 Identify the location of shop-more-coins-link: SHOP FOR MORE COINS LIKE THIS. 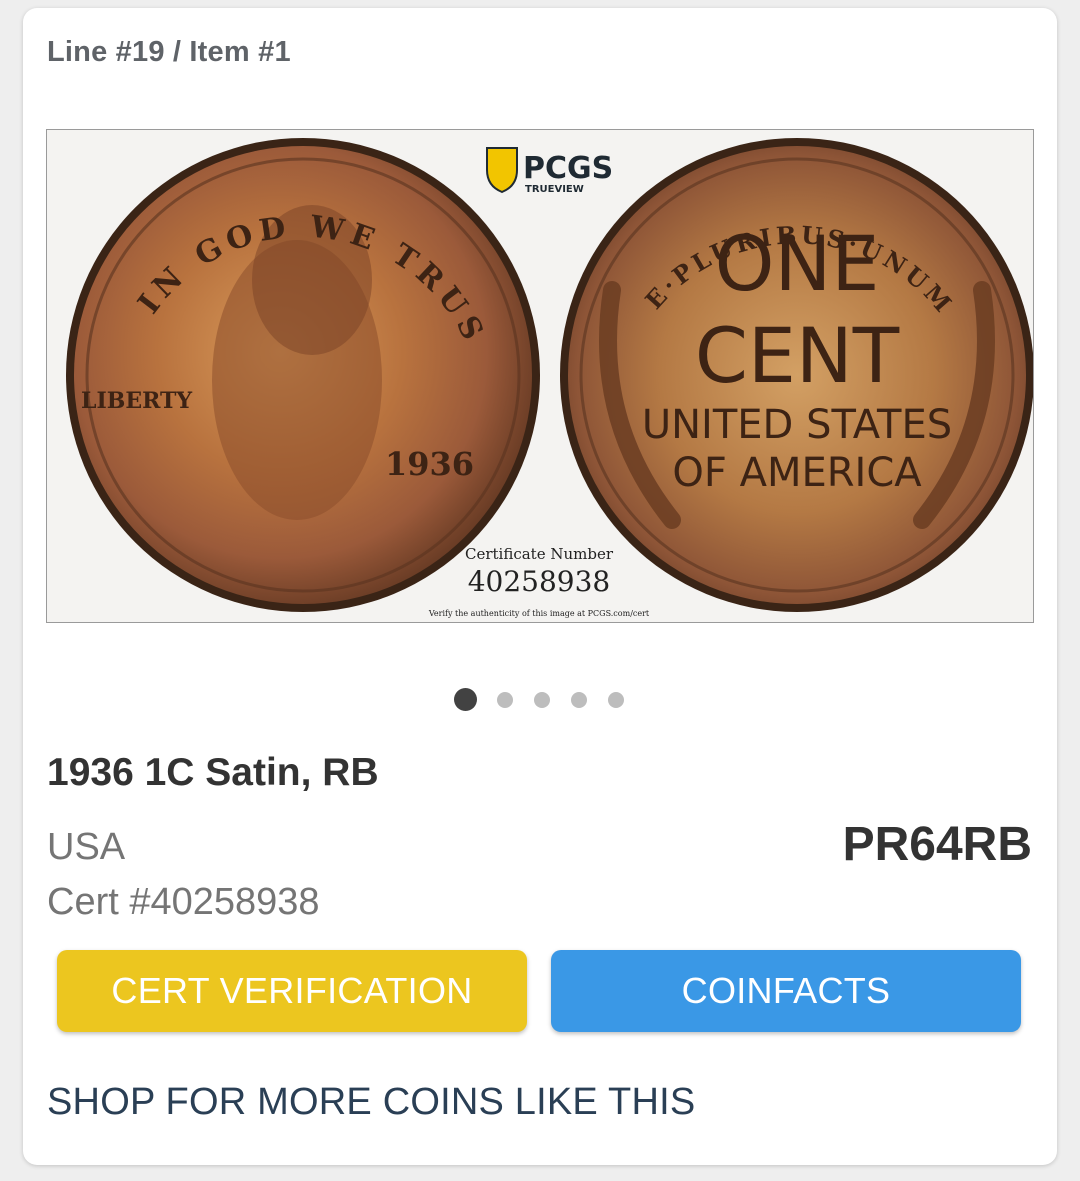
(371, 1102).